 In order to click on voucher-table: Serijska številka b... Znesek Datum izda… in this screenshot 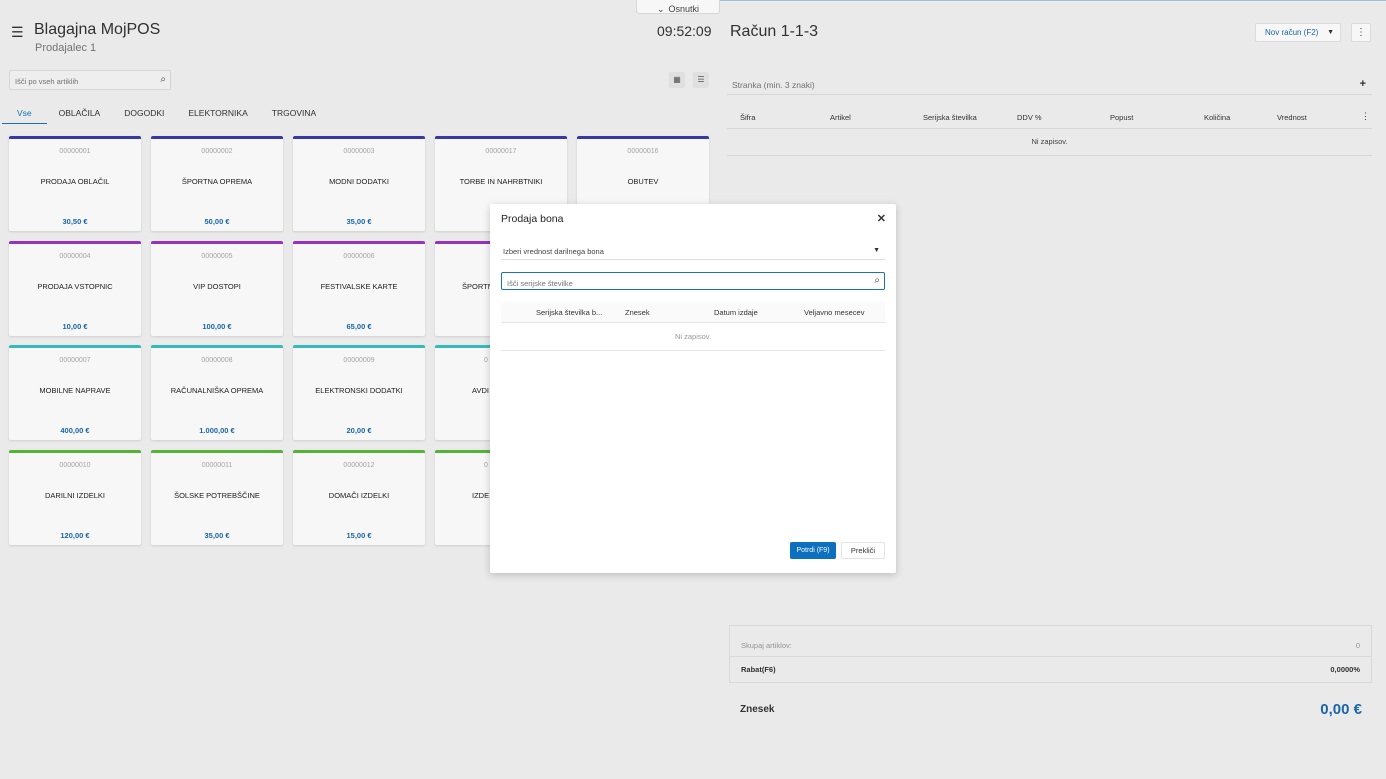, I will do `click(693, 410)`.